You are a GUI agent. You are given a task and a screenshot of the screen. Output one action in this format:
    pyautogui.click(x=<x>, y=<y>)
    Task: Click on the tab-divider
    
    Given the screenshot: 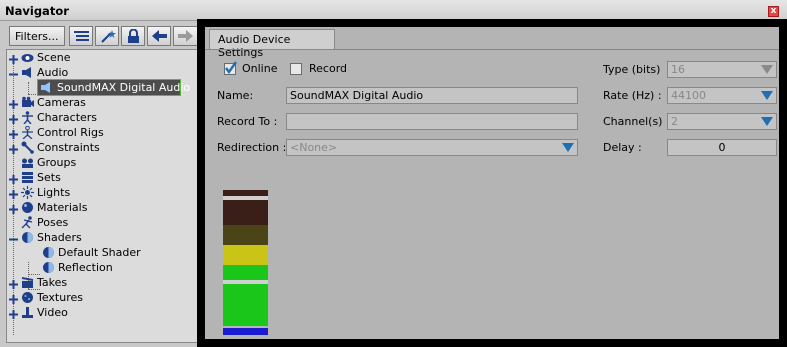 What is the action you would take?
    pyautogui.click(x=492, y=49)
    